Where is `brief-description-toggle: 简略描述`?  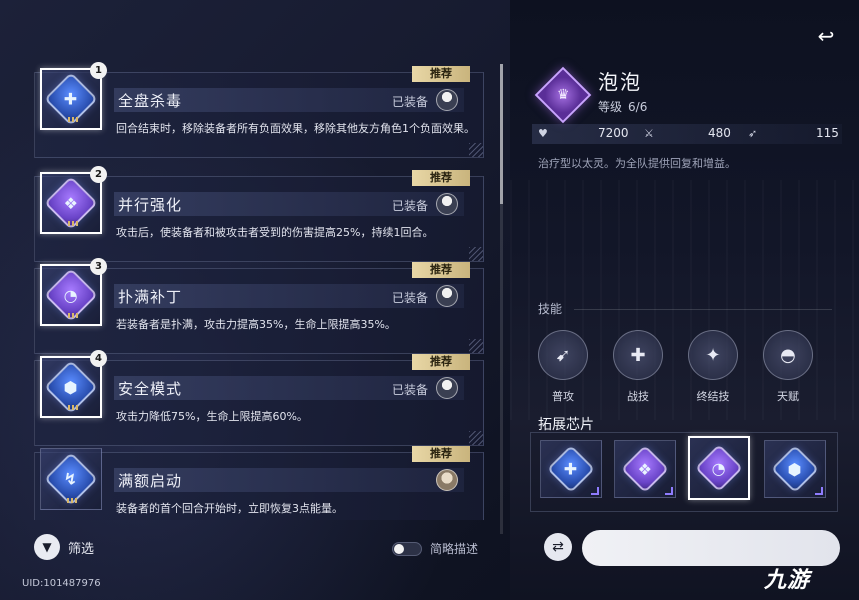 brief-description-toggle: 简略描述 is located at coordinates (435, 548).